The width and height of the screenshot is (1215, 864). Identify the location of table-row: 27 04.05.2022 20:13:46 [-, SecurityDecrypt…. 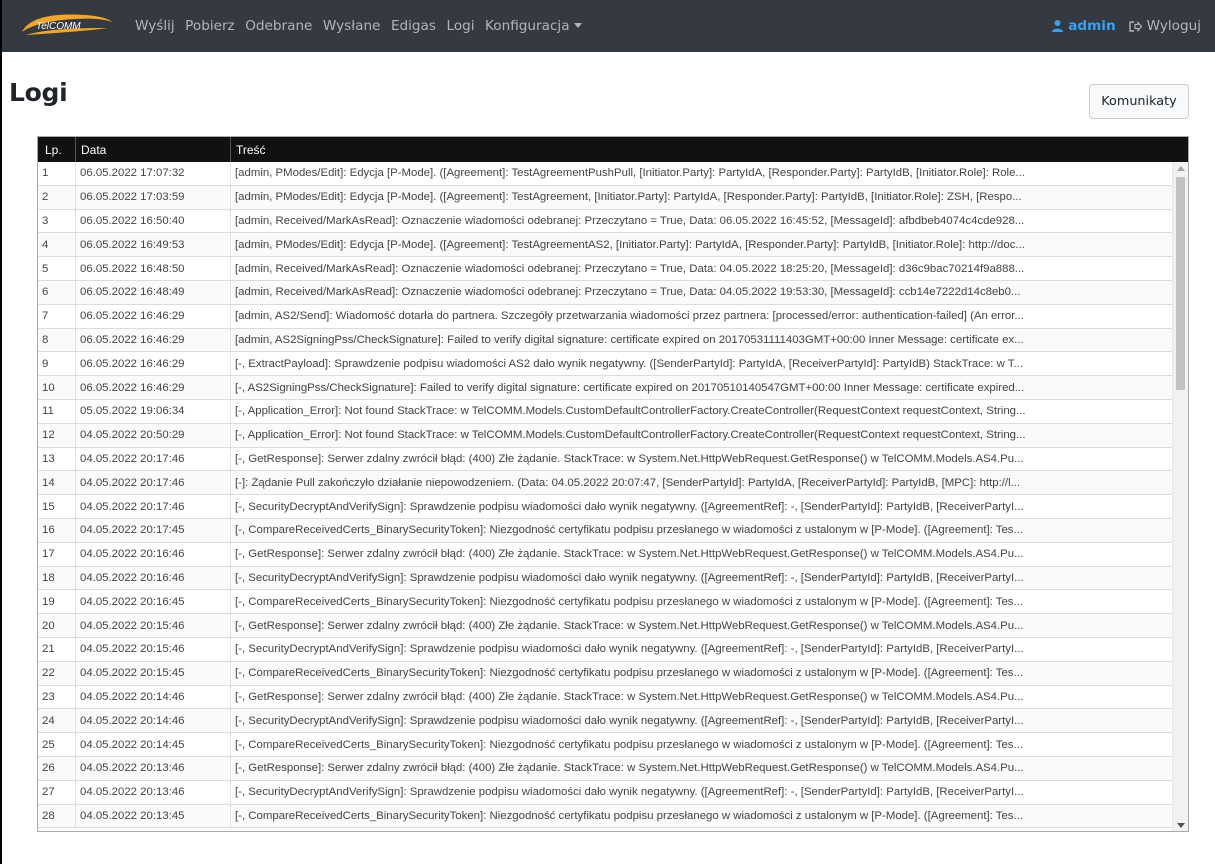
(605, 792).